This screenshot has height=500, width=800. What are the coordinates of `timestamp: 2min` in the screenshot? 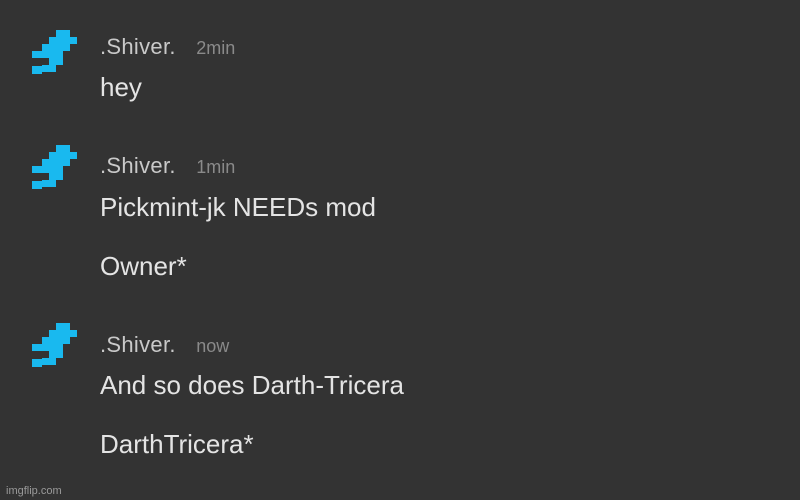 It's located at (216, 48).